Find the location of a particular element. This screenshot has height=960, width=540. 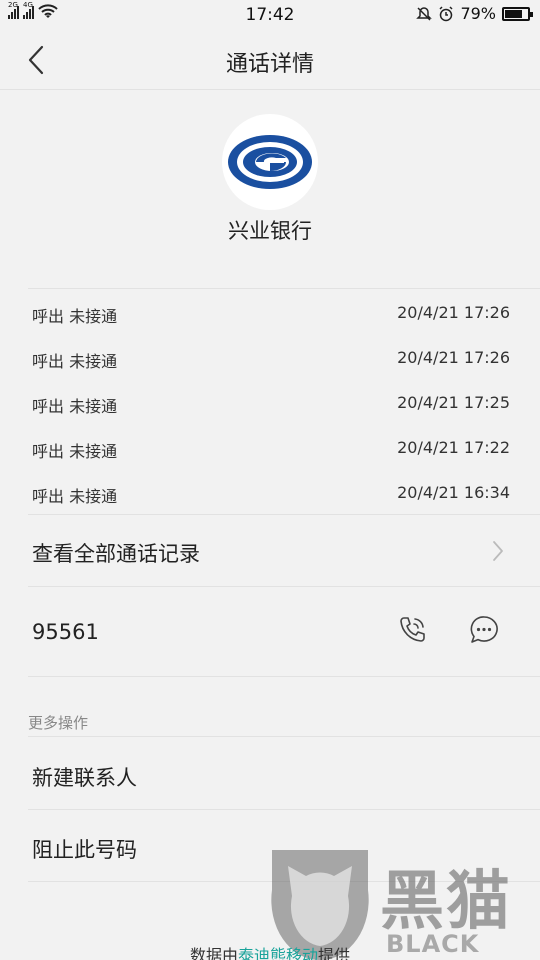

new-contact-label: 新建联系人 is located at coordinates (84, 778).